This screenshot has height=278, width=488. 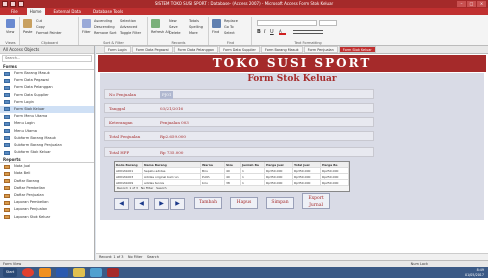 I want to click on font-name-select, so click(x=287, y=23).